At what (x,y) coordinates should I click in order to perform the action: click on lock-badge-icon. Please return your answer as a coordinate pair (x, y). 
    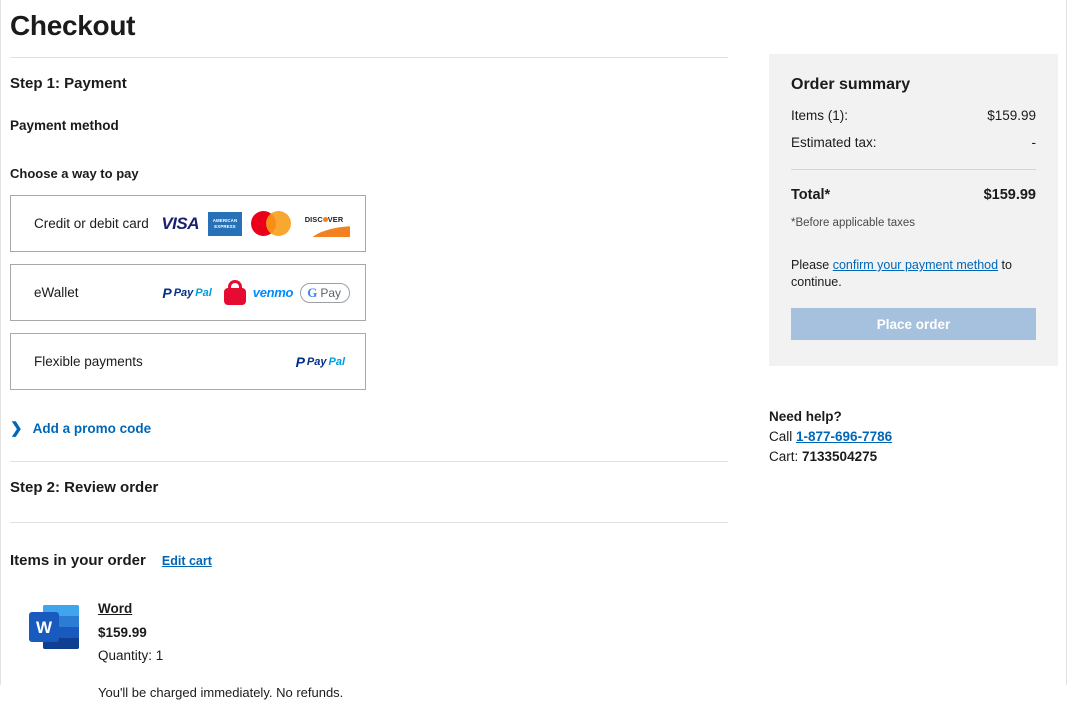
    Looking at the image, I should click on (234, 292).